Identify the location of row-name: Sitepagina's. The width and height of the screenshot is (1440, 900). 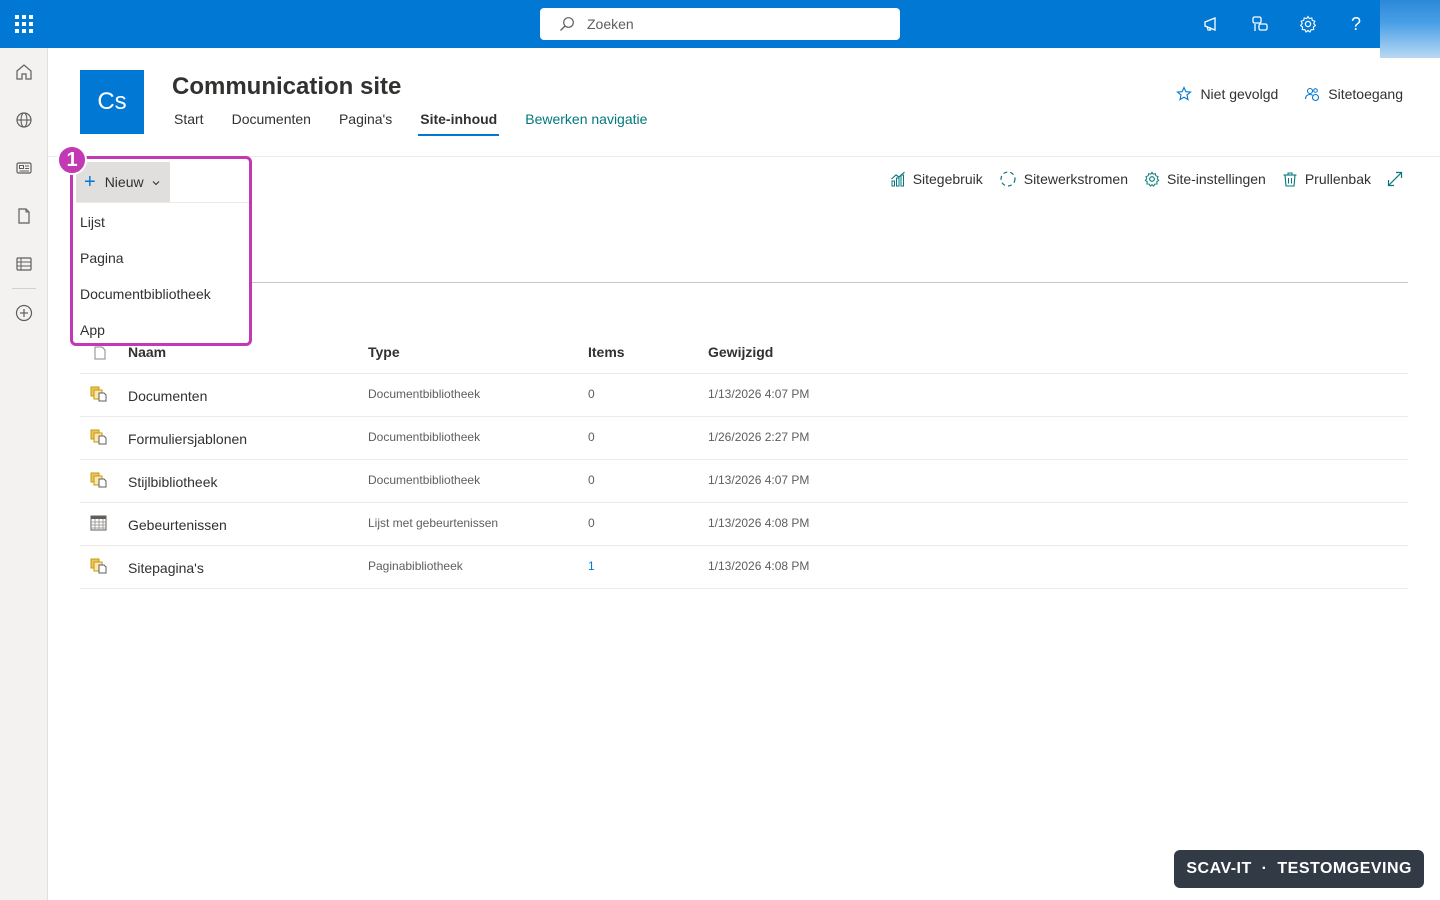
(166, 568).